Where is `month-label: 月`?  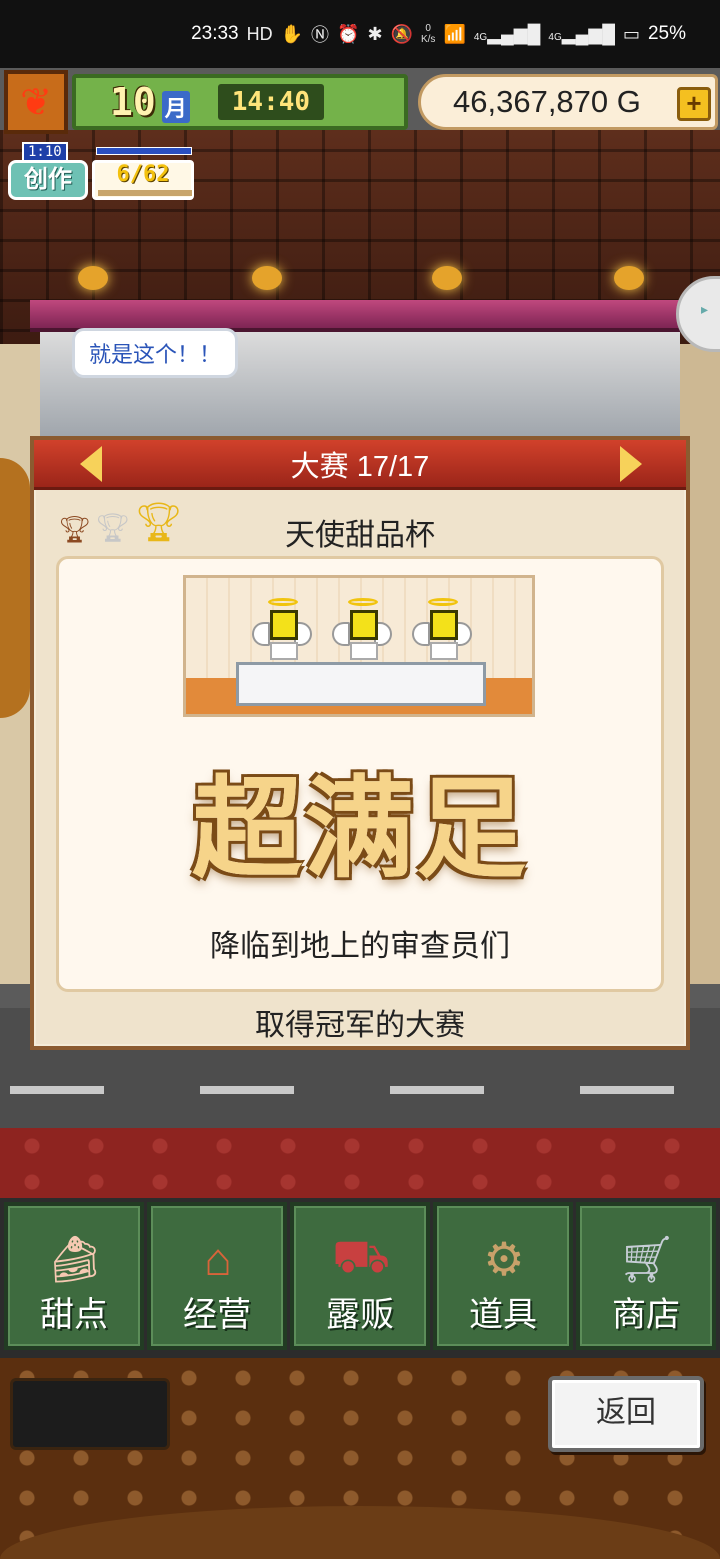
month-label: 月 is located at coordinates (175, 107).